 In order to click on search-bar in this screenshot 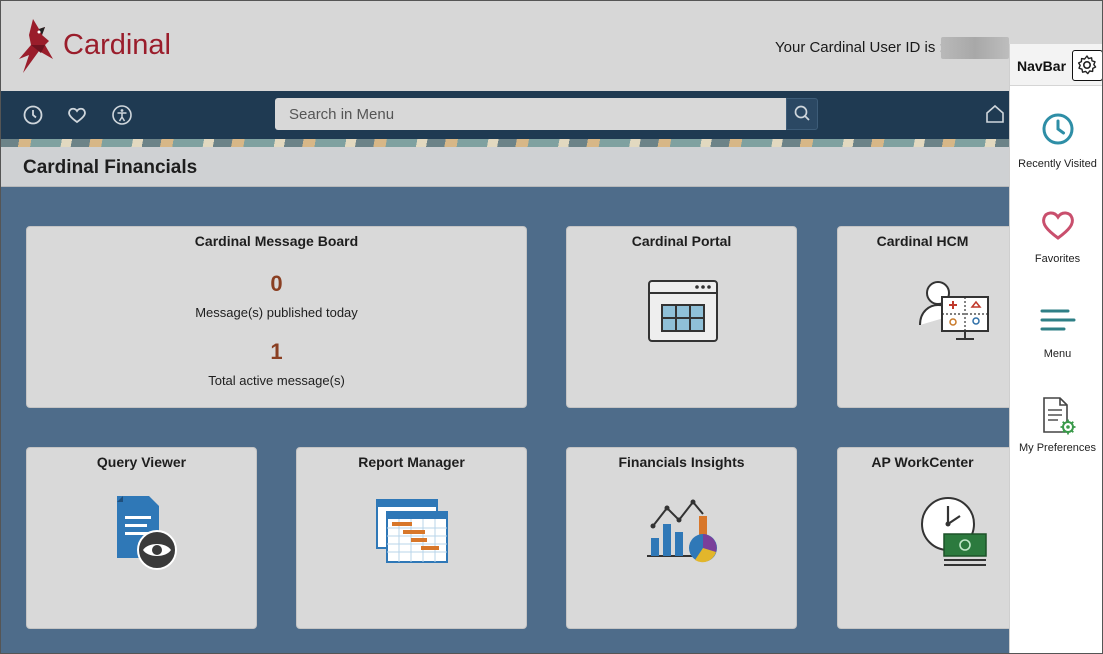, I will do `click(546, 114)`.